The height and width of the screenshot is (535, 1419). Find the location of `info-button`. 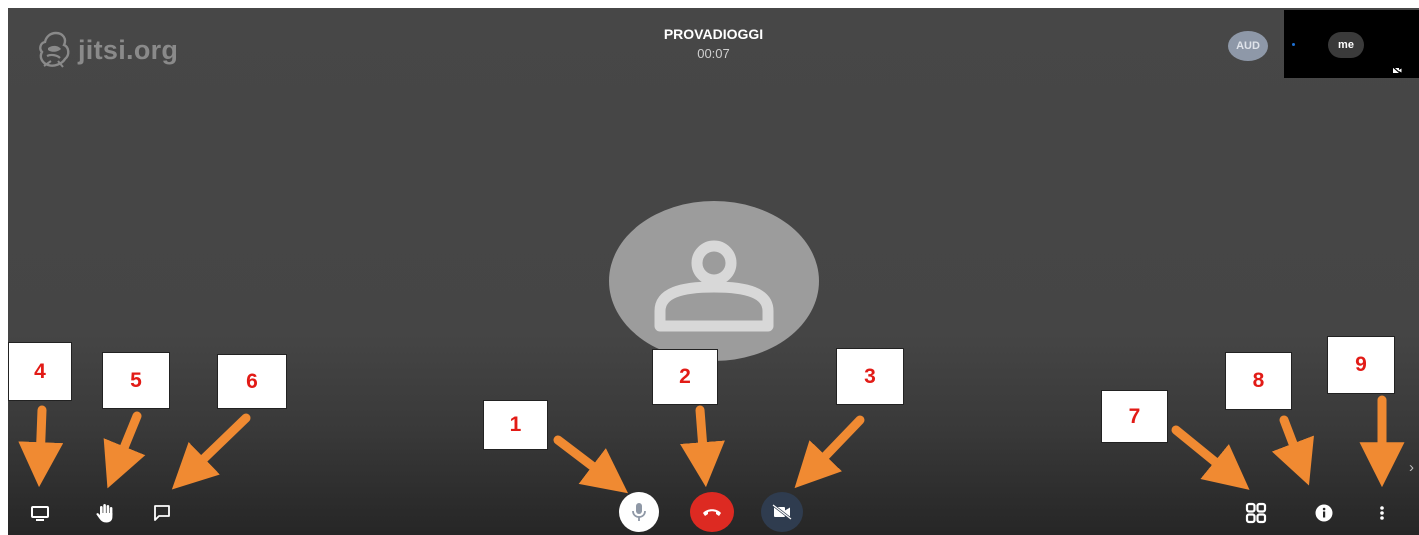

info-button is located at coordinates (1324, 513).